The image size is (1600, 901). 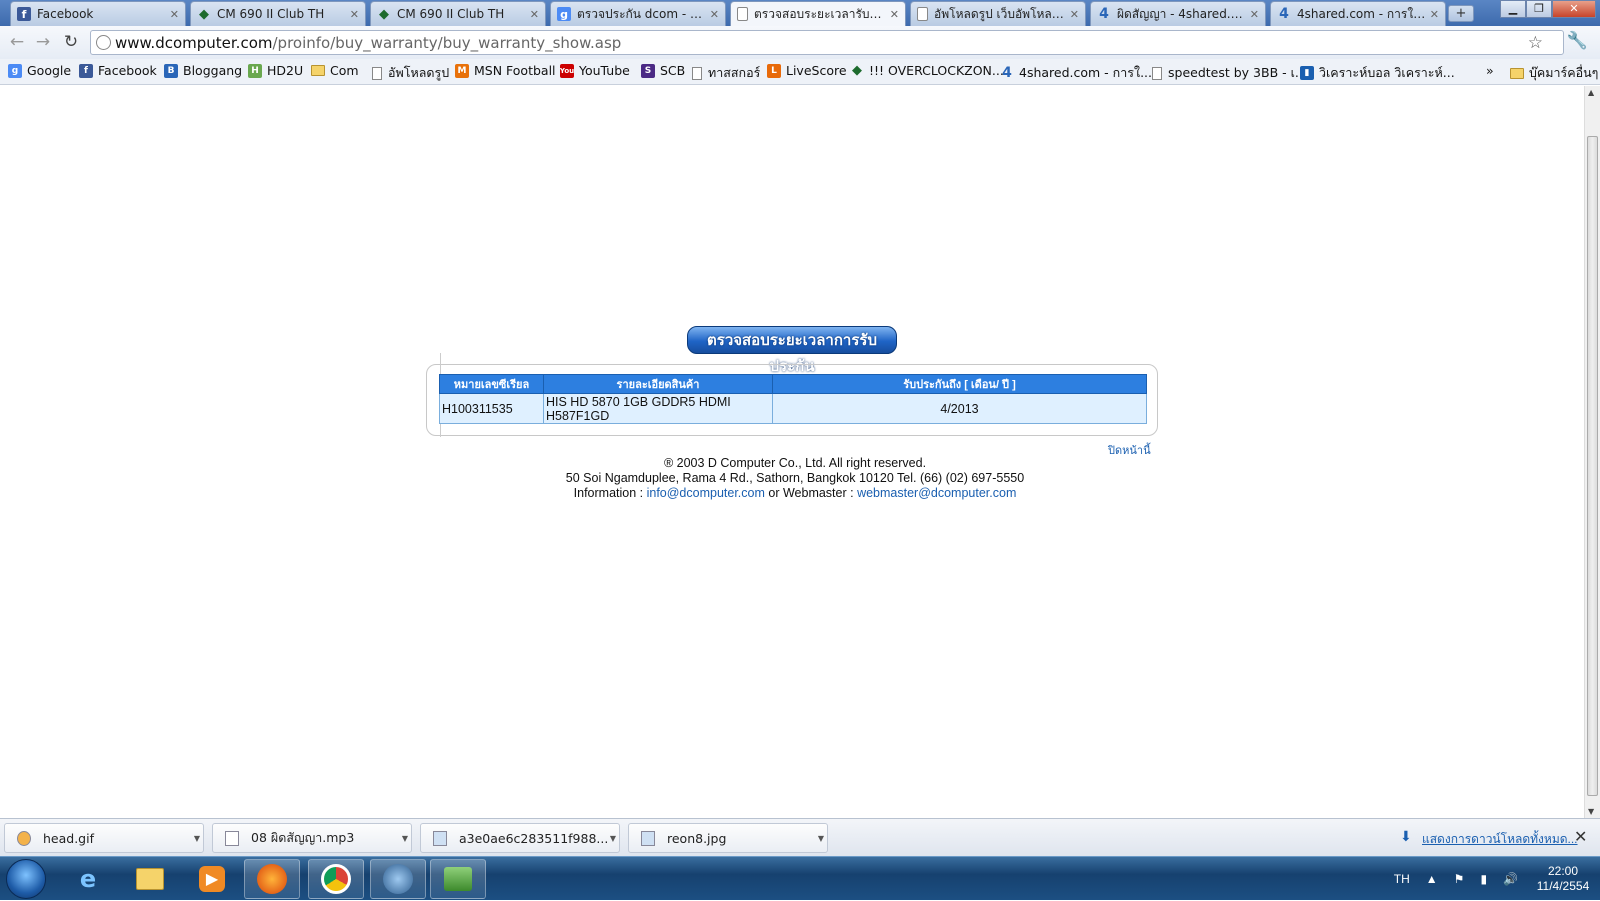 I want to click on maximize-button: ❐, so click(x=1539, y=9).